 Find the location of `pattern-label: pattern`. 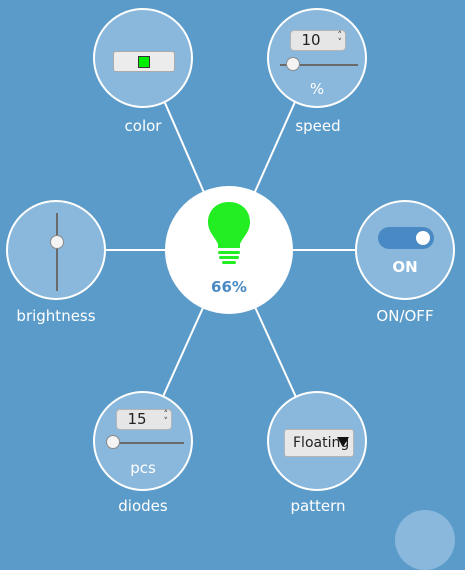

pattern-label: pattern is located at coordinates (318, 506).